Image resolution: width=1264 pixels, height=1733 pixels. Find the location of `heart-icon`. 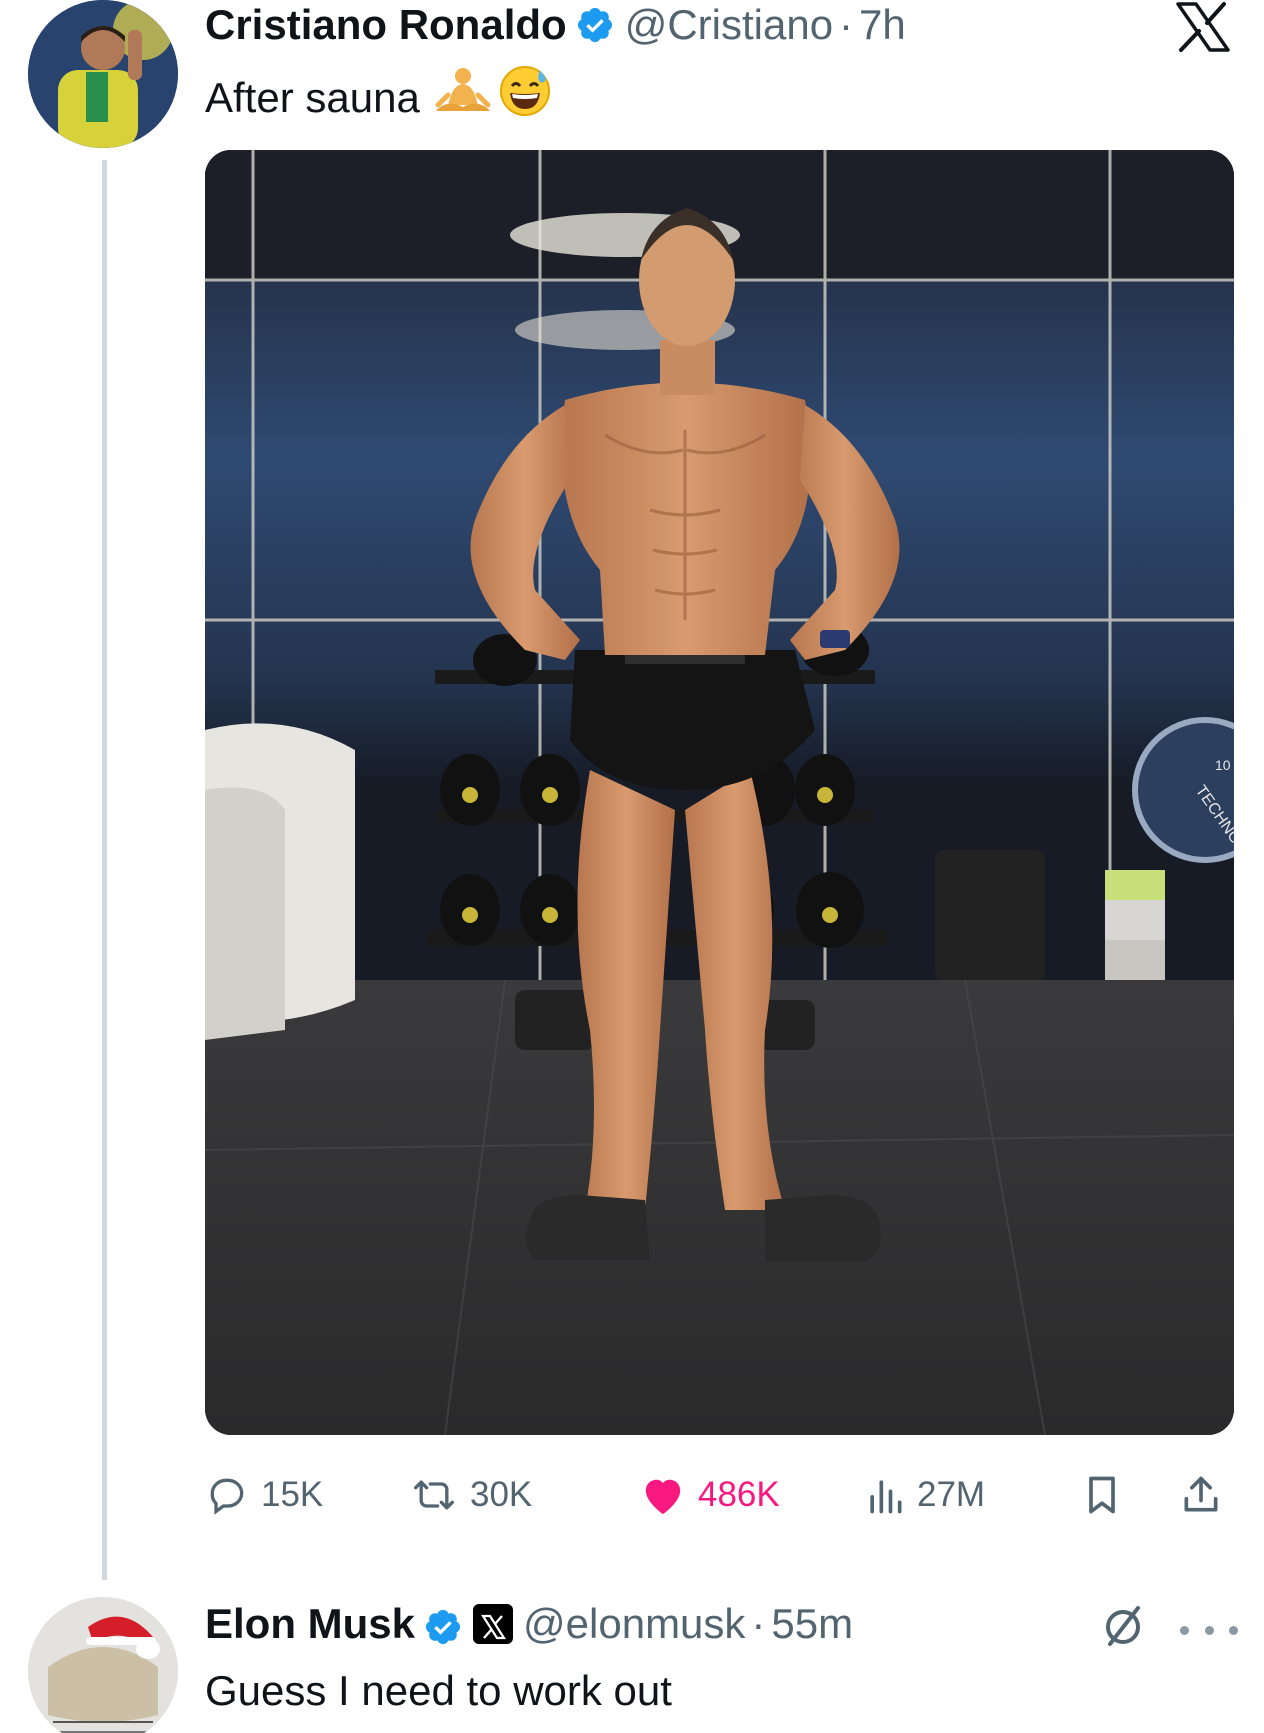

heart-icon is located at coordinates (663, 1497).